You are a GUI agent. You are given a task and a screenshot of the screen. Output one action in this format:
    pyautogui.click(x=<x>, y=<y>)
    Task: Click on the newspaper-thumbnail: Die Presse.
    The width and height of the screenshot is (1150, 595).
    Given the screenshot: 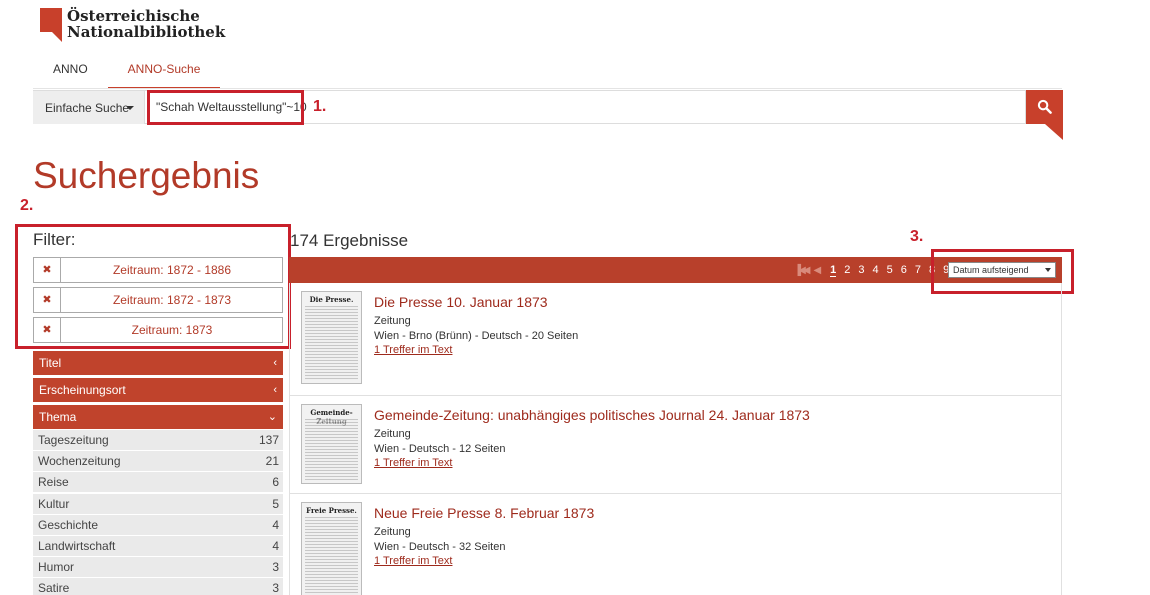 What is the action you would take?
    pyautogui.click(x=331, y=337)
    